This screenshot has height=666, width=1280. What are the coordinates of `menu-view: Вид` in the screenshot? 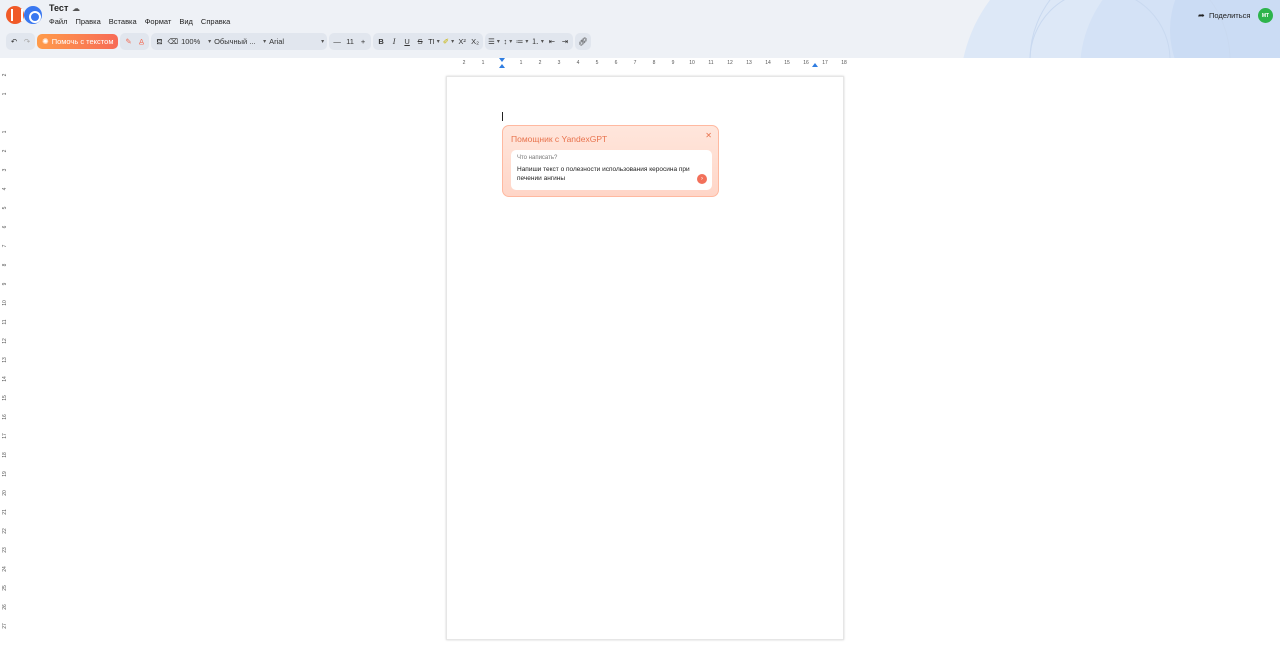 It's located at (186, 21).